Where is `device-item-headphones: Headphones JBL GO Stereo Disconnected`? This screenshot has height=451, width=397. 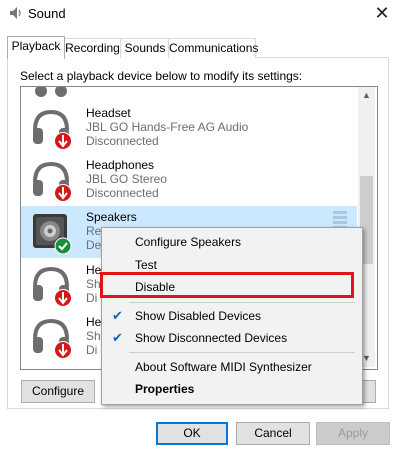 device-item-headphones: Headphones JBL GO Stereo Disconnected is located at coordinates (189, 180).